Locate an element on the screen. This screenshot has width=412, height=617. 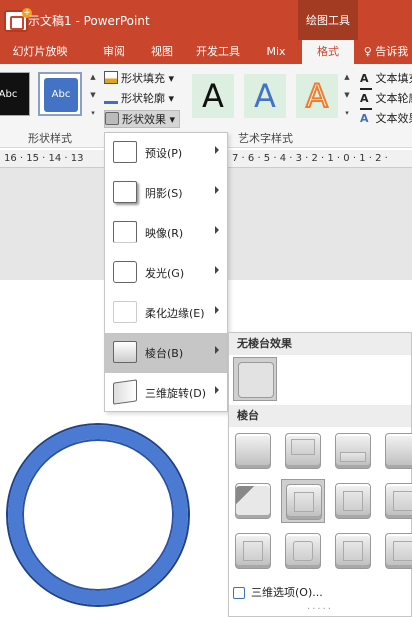
ribbon-tabs: 幻灯片放映 审阅 视图 开发工具 Mix 格式 ♀ 告诉我 is located at coordinates (206, 52).